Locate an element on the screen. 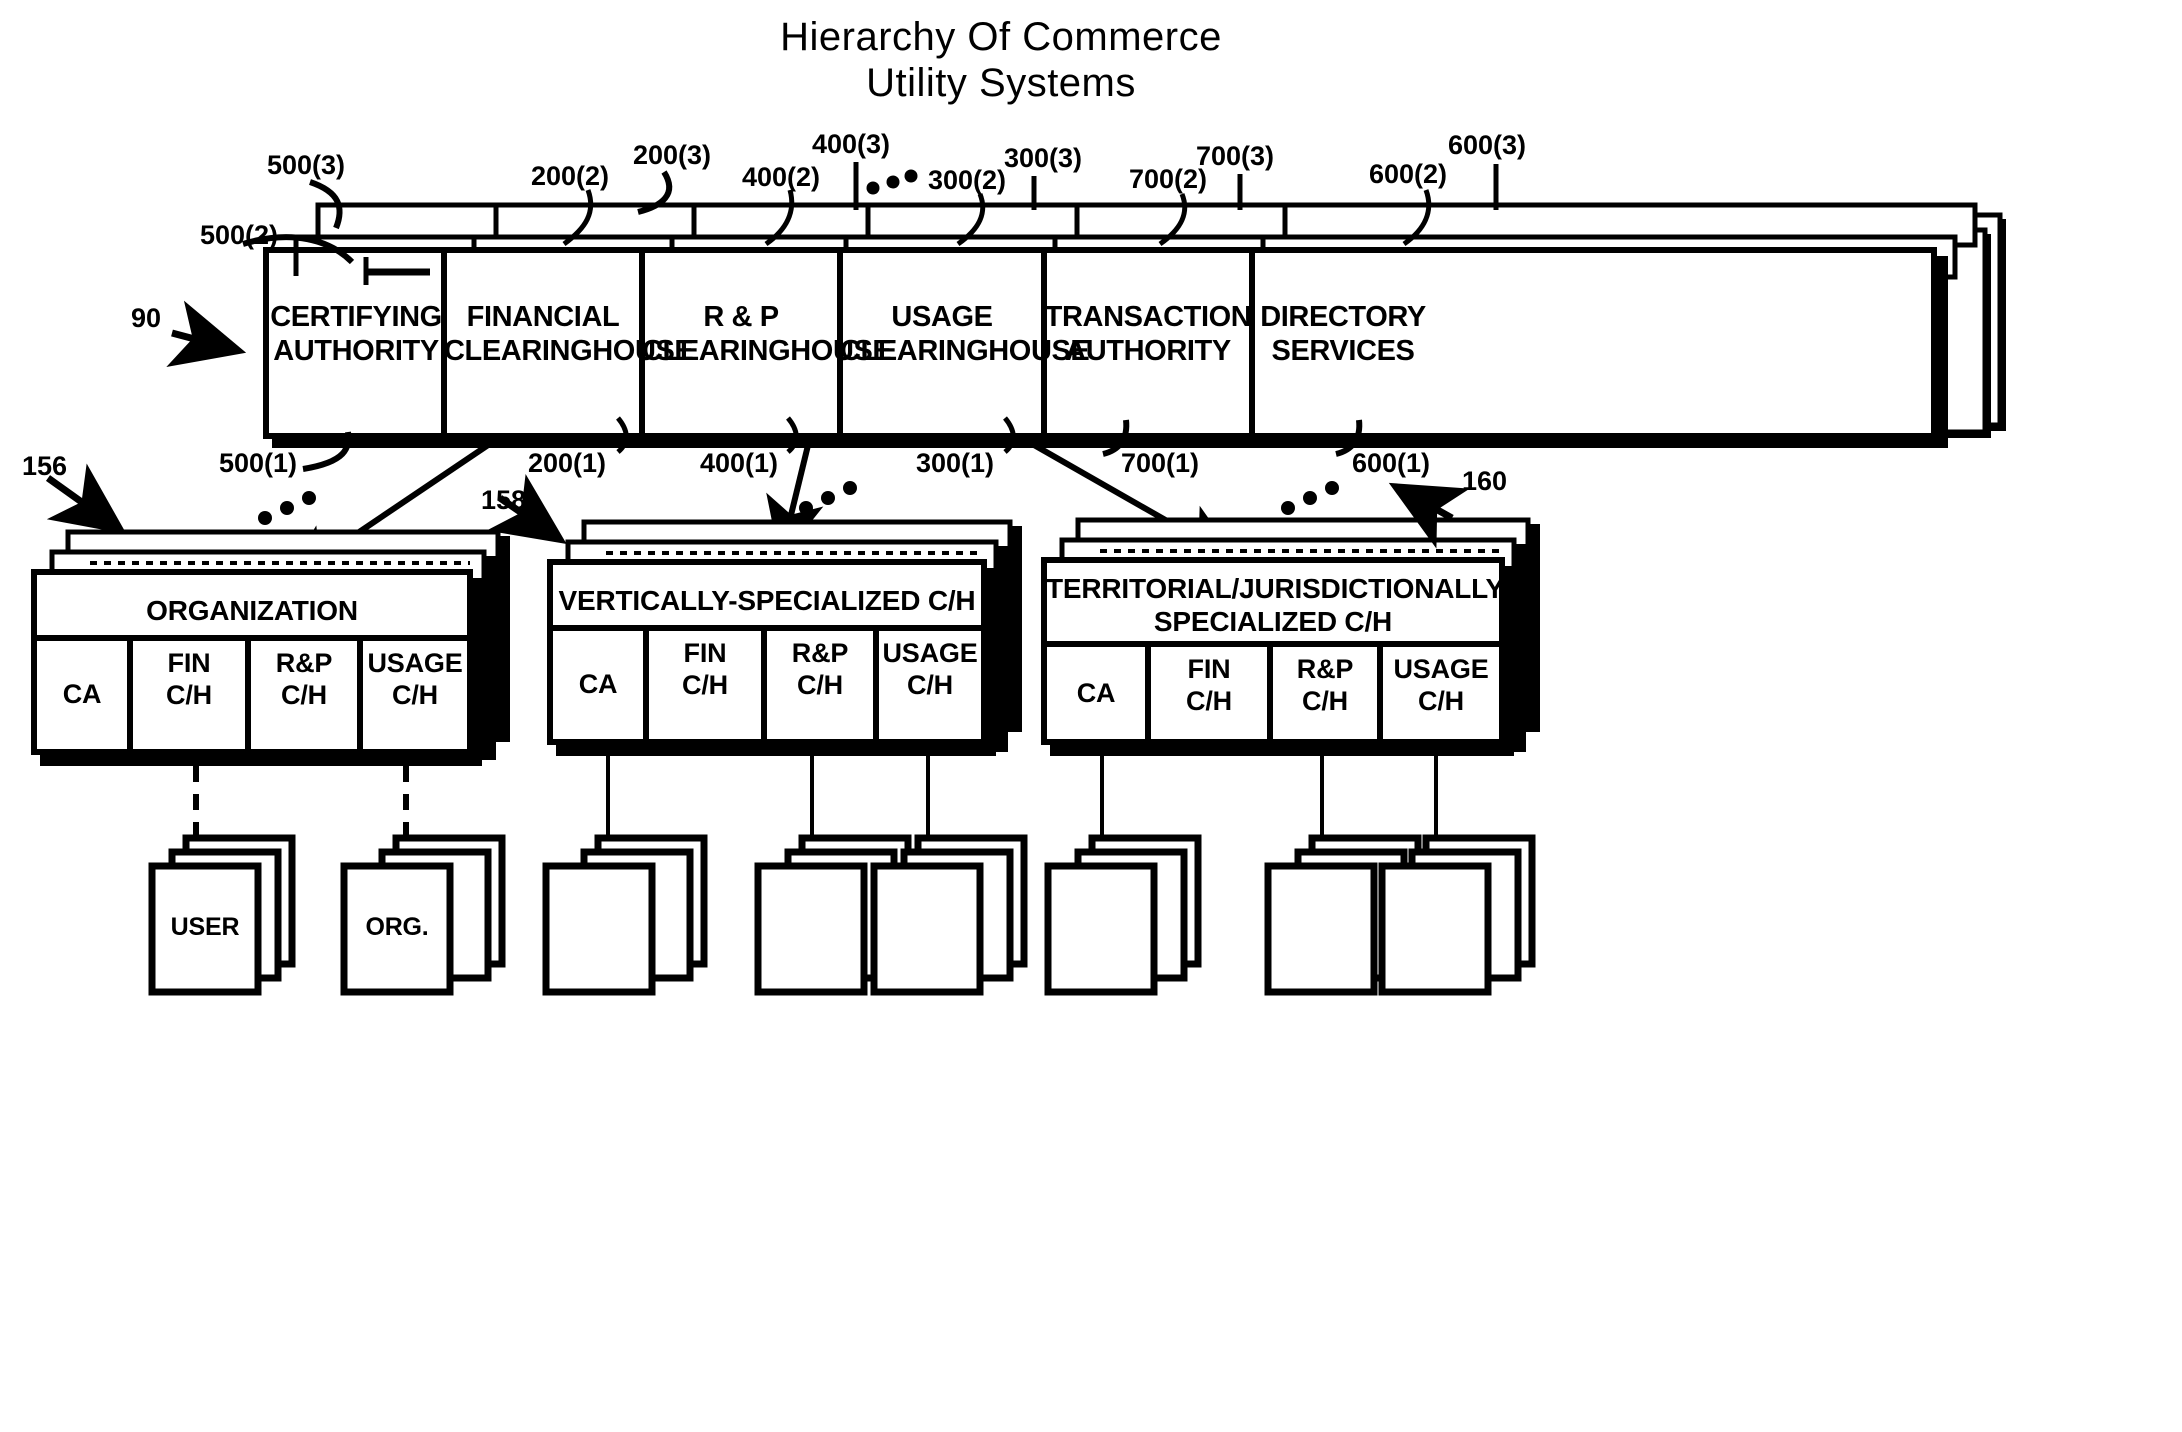 The image size is (2182, 1432). cell-organization-rp: R&P C/H is located at coordinates (304, 679).